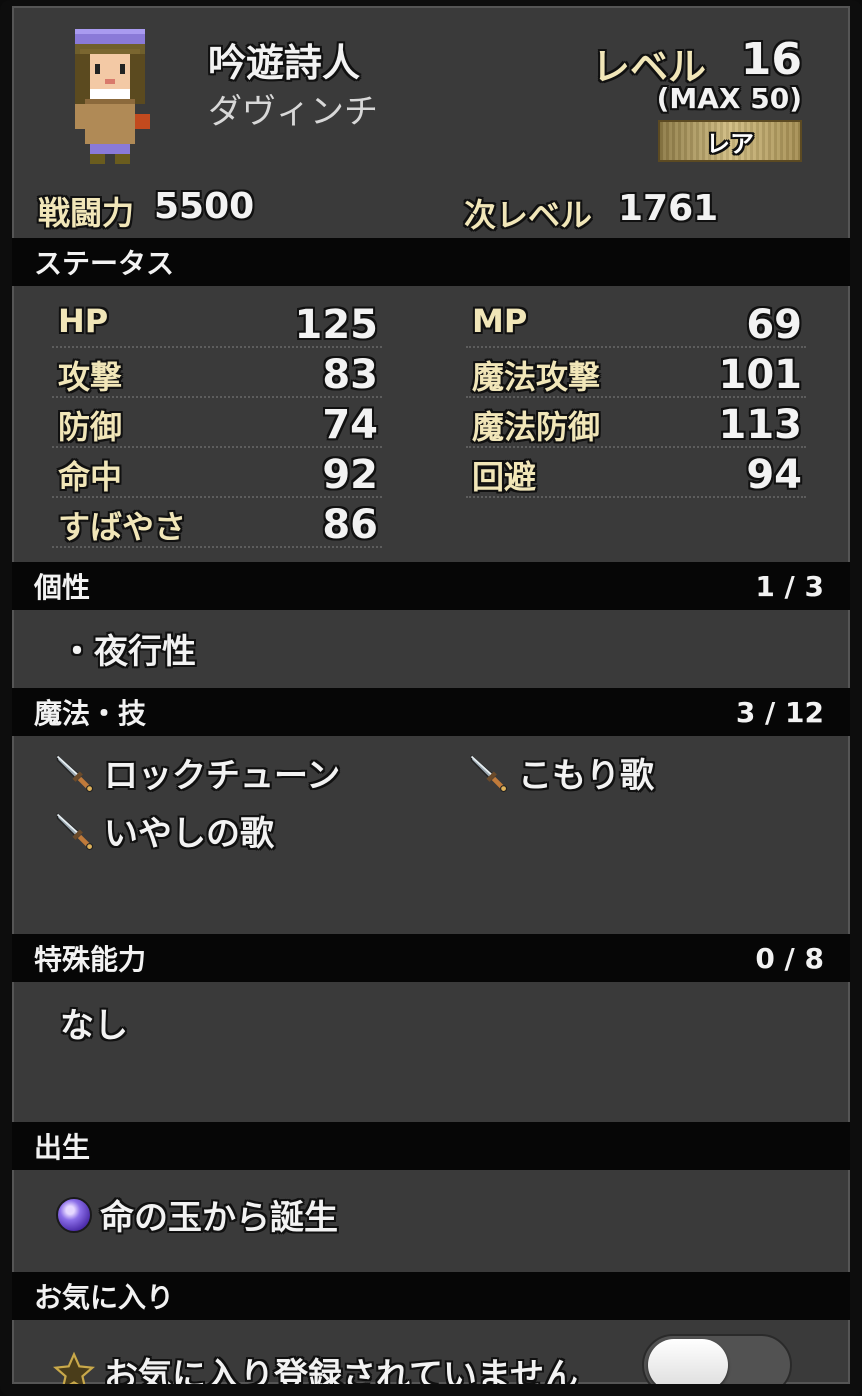 This screenshot has width=862, height=1396. I want to click on stat-label: 魔法攻撃, so click(536, 377).